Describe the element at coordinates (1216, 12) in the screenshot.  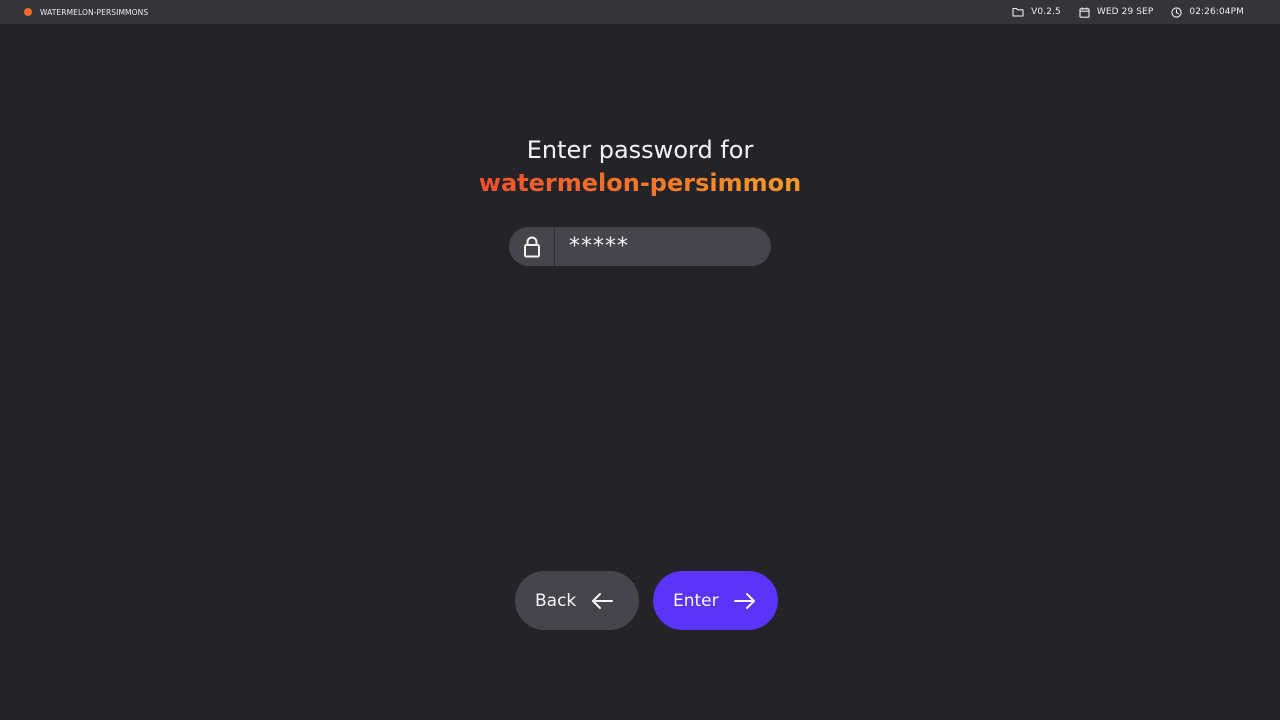
I see `time-text: 02:26:04PM` at that location.